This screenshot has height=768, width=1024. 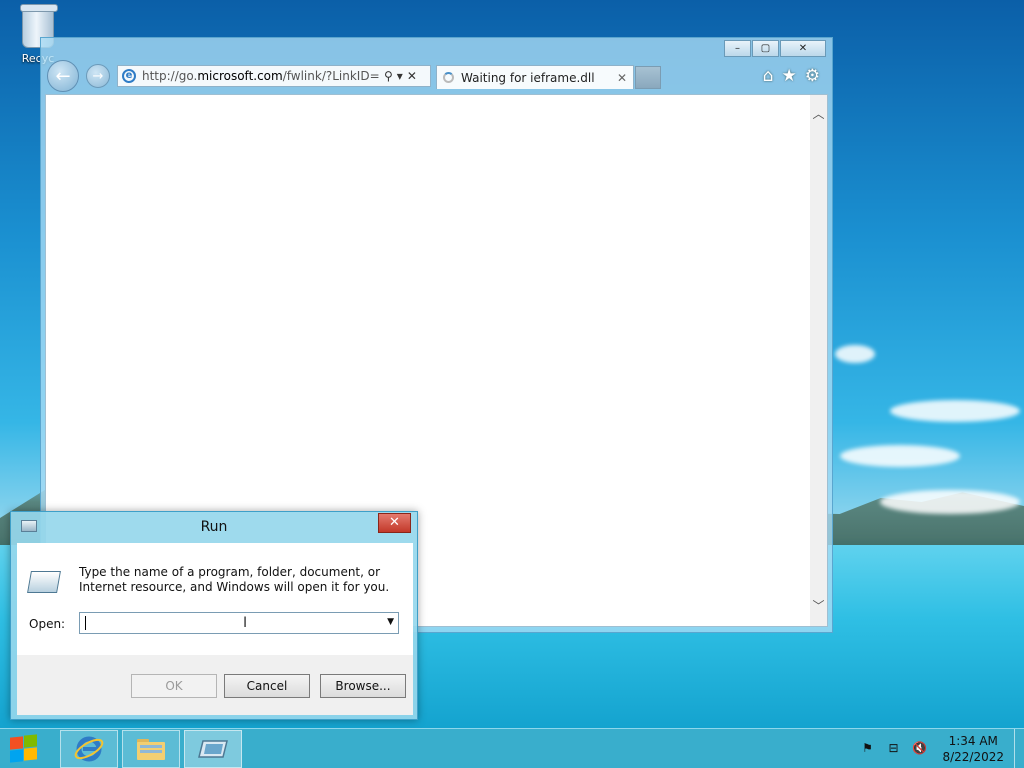 I want to click on loading-spinner-icon, so click(x=448, y=77).